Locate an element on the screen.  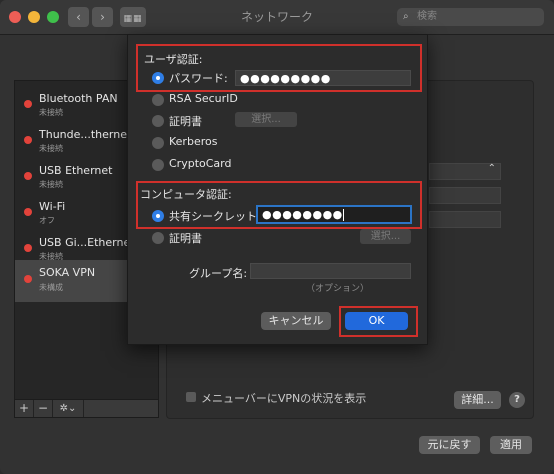
ok-button: OK is located at coordinates (376, 321).